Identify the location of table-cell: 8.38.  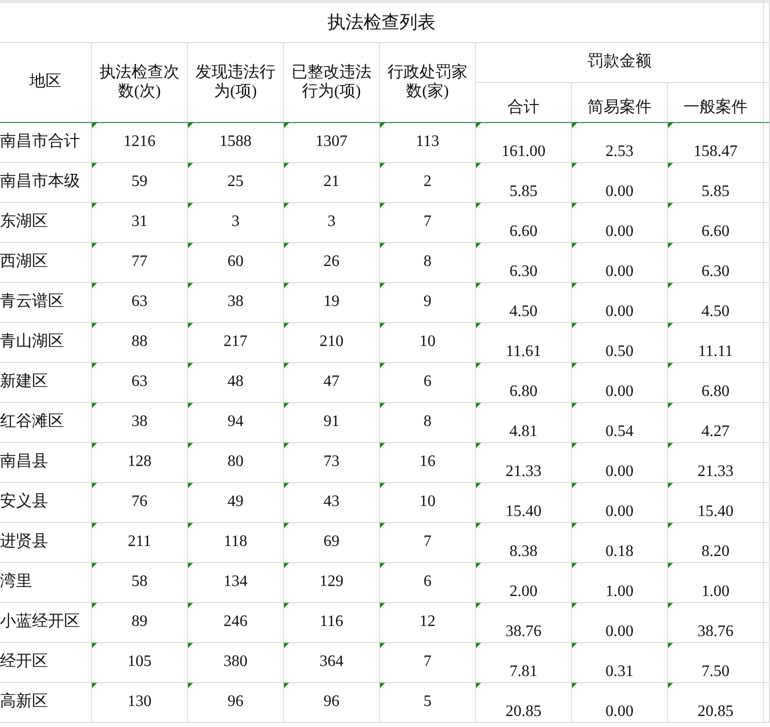
(524, 552).